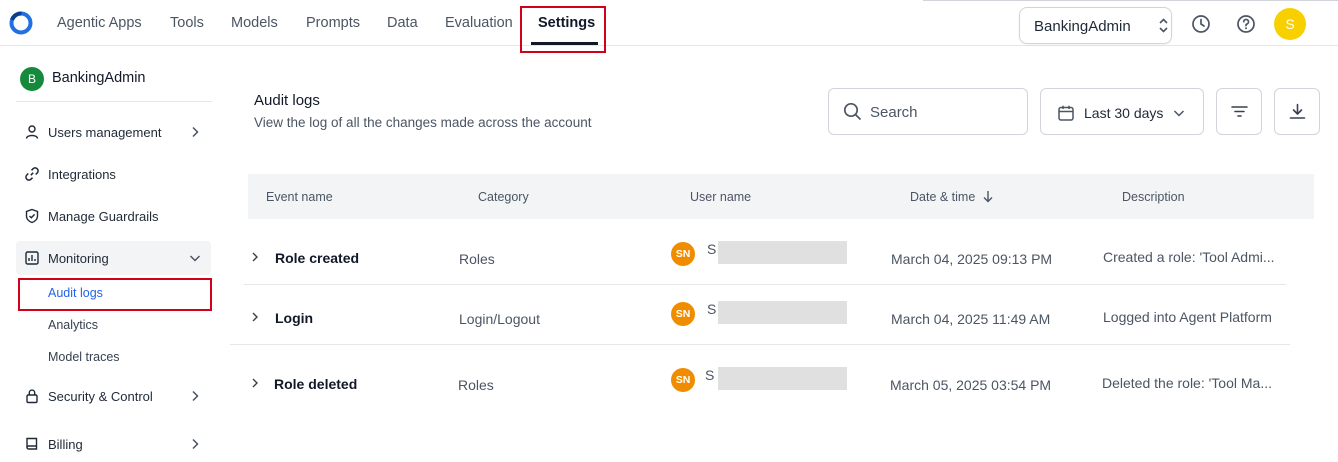  I want to click on search-box, so click(928, 111).